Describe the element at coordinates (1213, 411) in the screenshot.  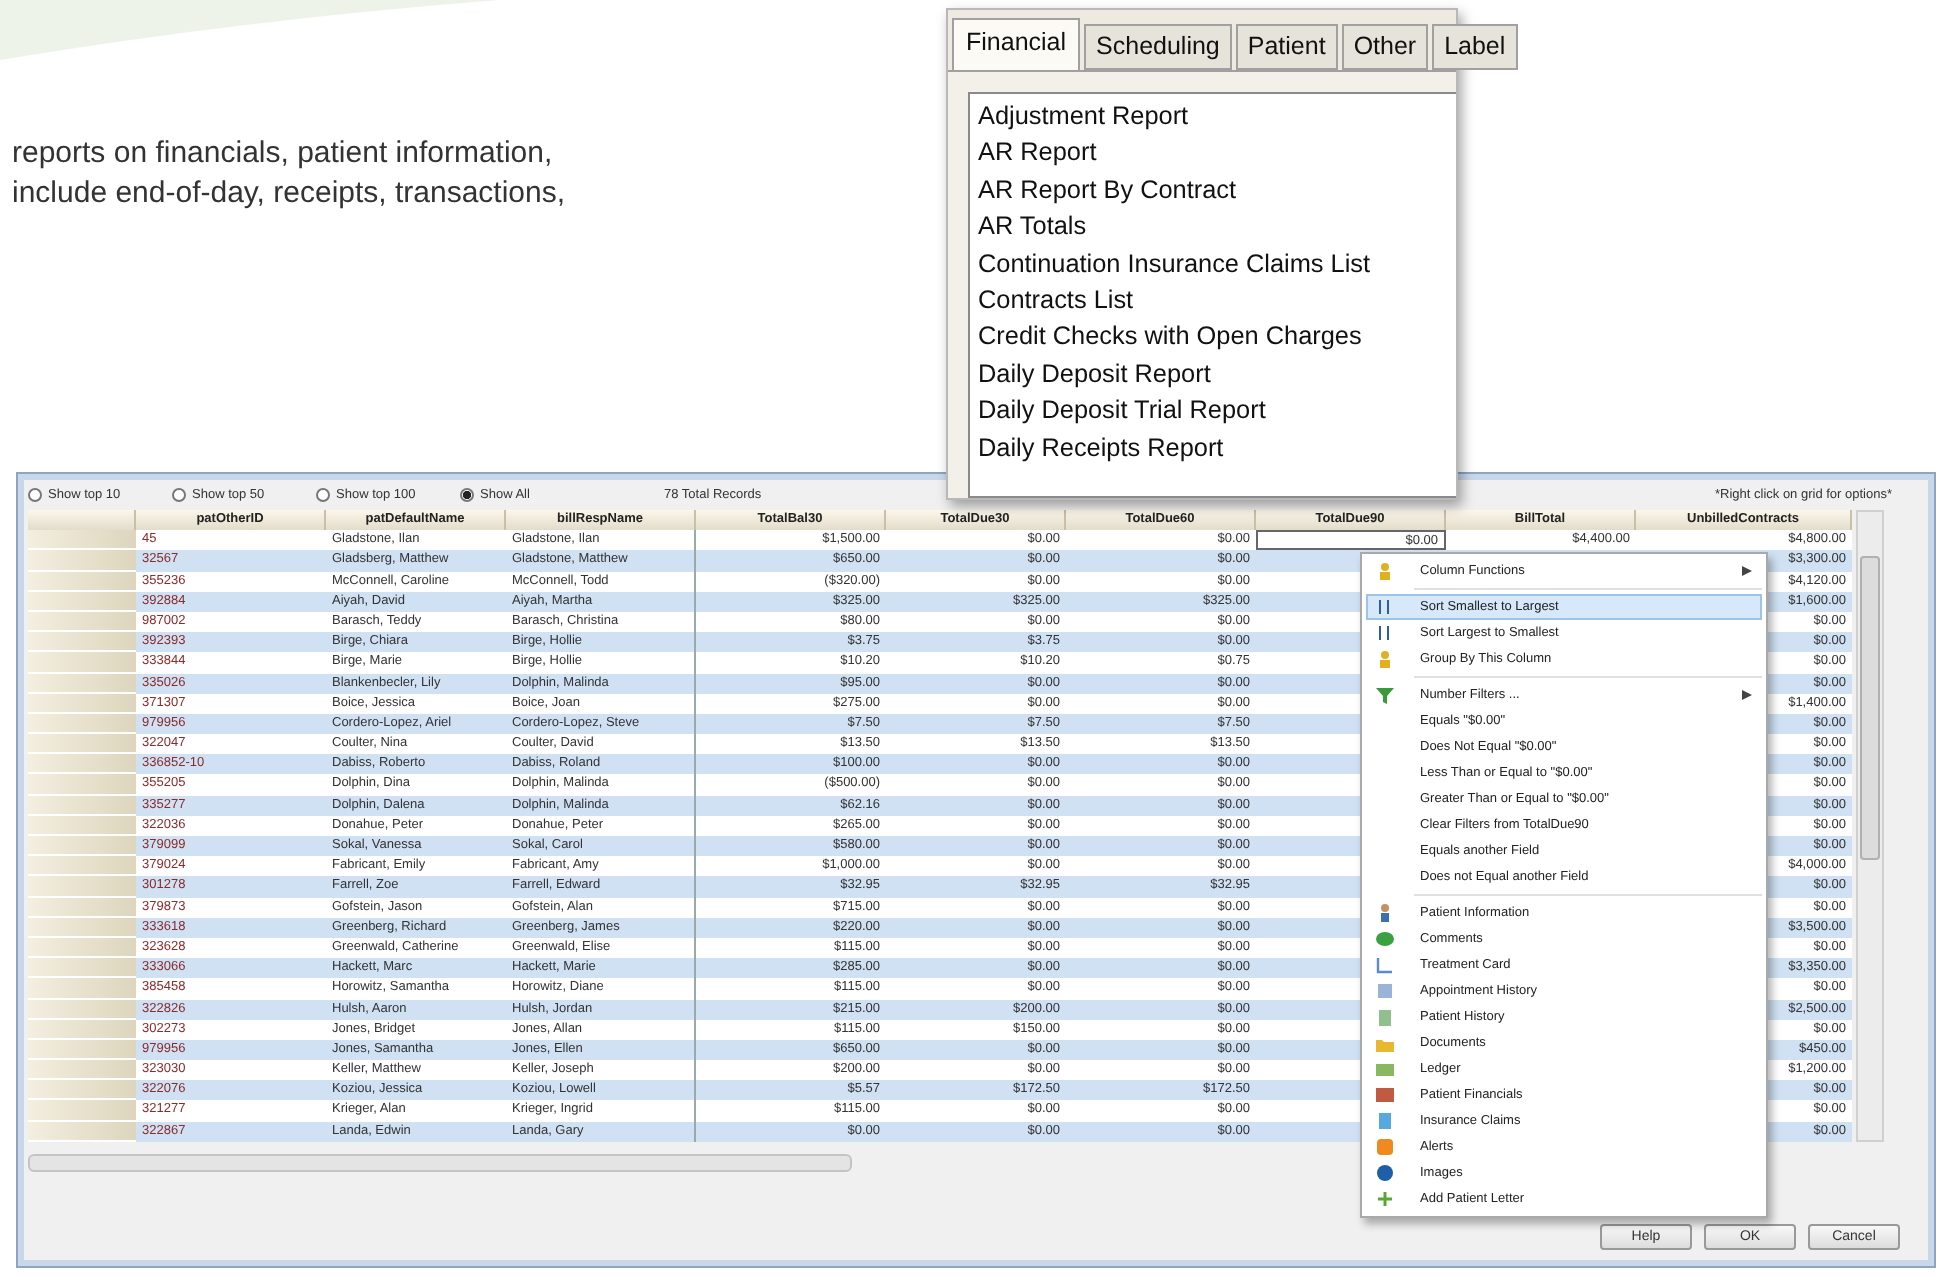
I see `report-item: Daily Deposit Trial Report` at that location.